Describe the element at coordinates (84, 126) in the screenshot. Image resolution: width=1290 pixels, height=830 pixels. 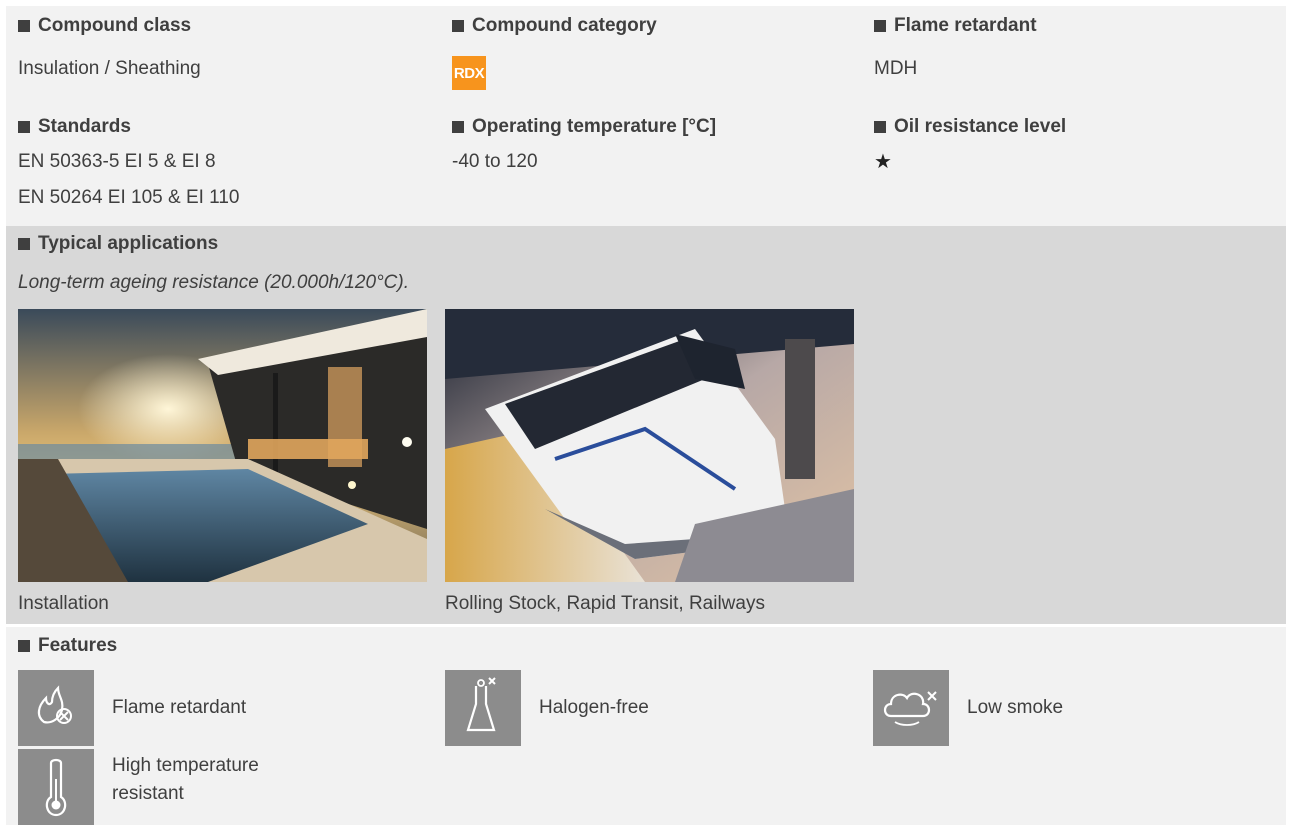
I see `standards-label: Standards` at that location.